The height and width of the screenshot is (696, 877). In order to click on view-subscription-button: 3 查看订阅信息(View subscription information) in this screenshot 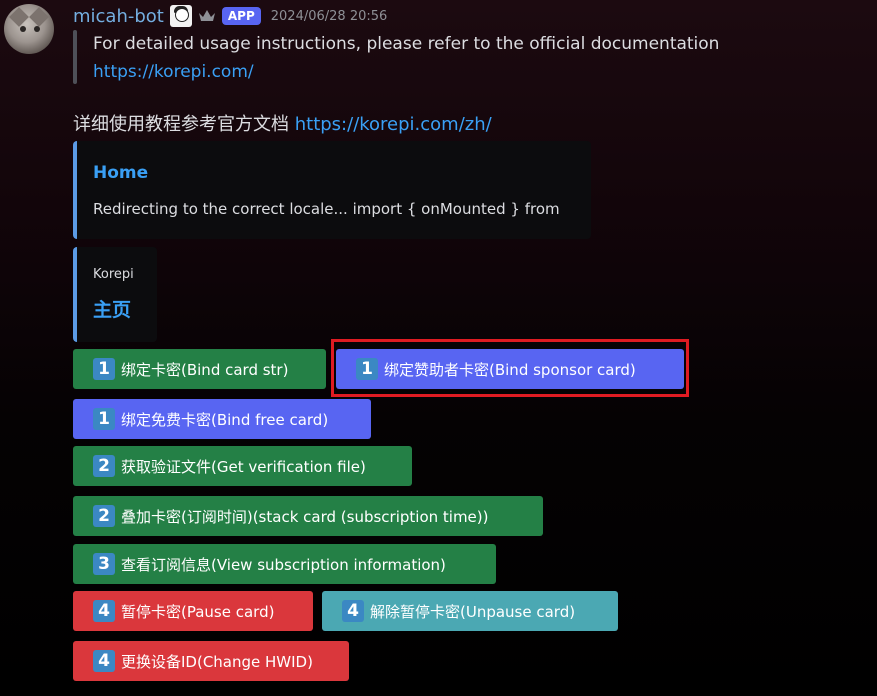, I will do `click(284, 564)`.